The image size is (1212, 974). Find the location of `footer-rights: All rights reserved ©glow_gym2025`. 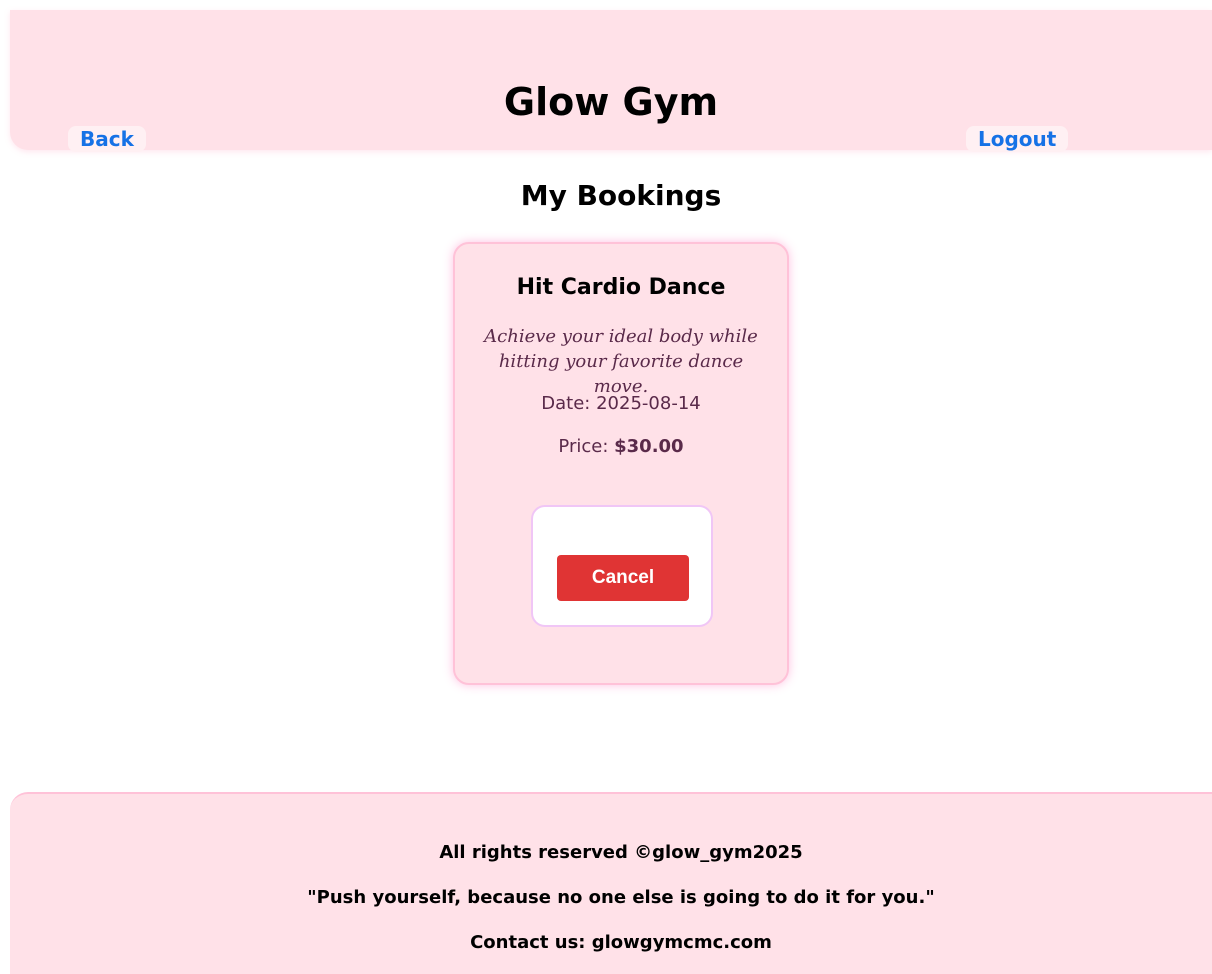

footer-rights: All rights reserved ©glow_gym2025 is located at coordinates (621, 852).